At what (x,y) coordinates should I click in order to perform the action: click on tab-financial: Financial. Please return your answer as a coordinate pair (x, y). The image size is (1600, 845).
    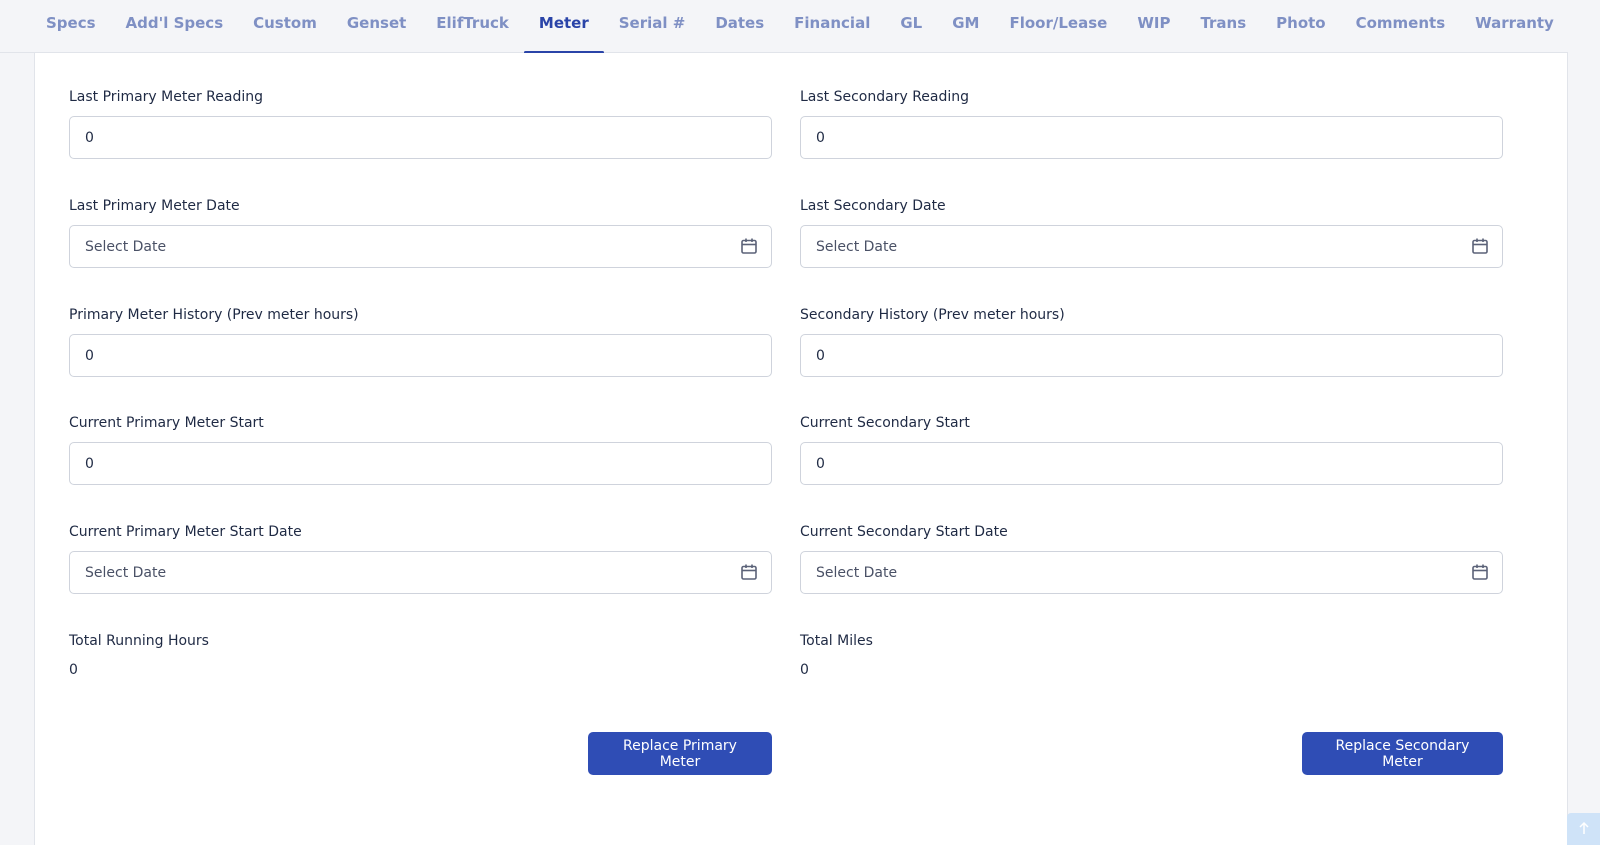
    Looking at the image, I should click on (832, 26).